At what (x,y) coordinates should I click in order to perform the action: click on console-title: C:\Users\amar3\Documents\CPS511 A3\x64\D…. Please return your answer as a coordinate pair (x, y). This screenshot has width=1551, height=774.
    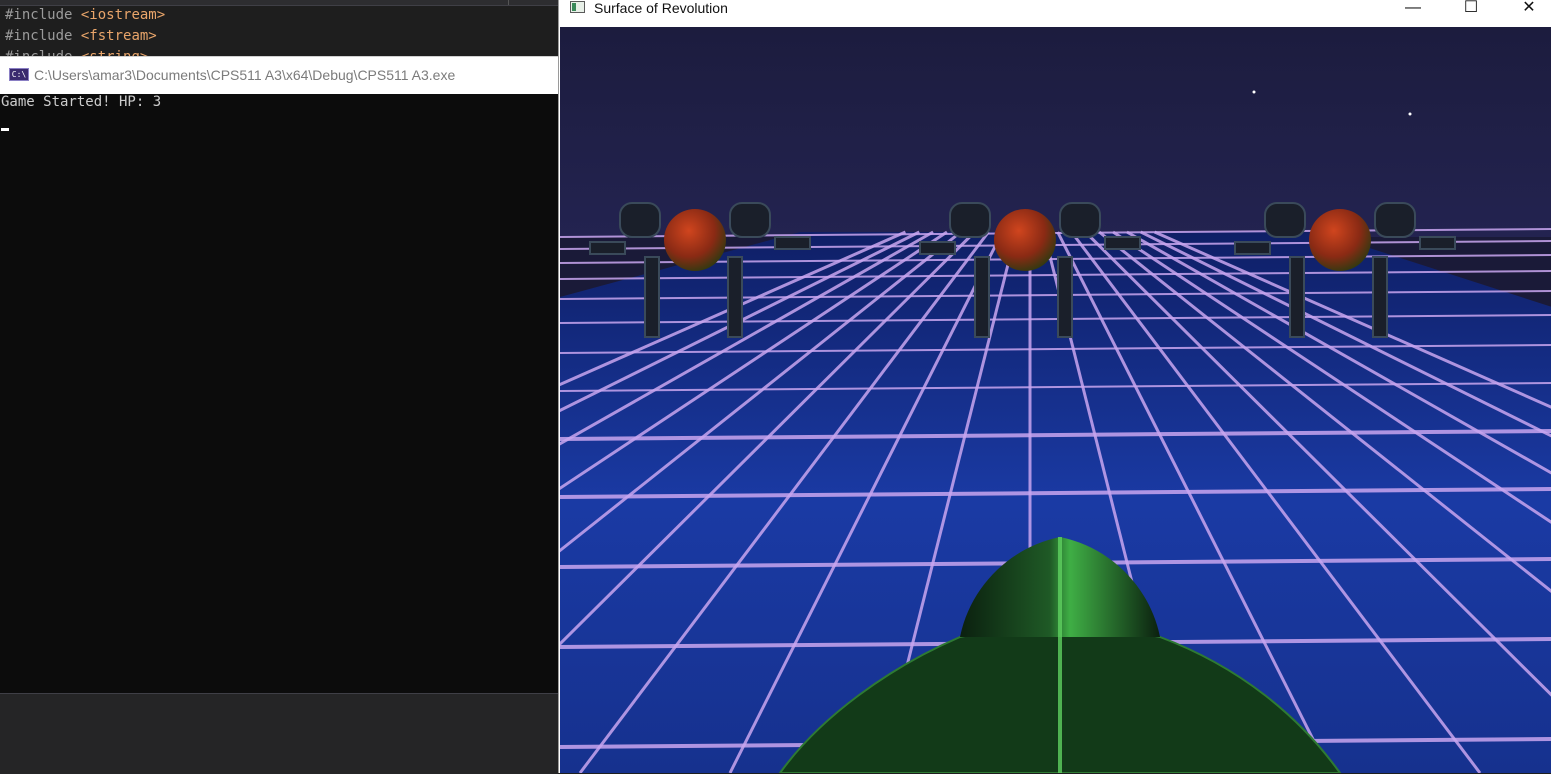
    Looking at the image, I should click on (245, 75).